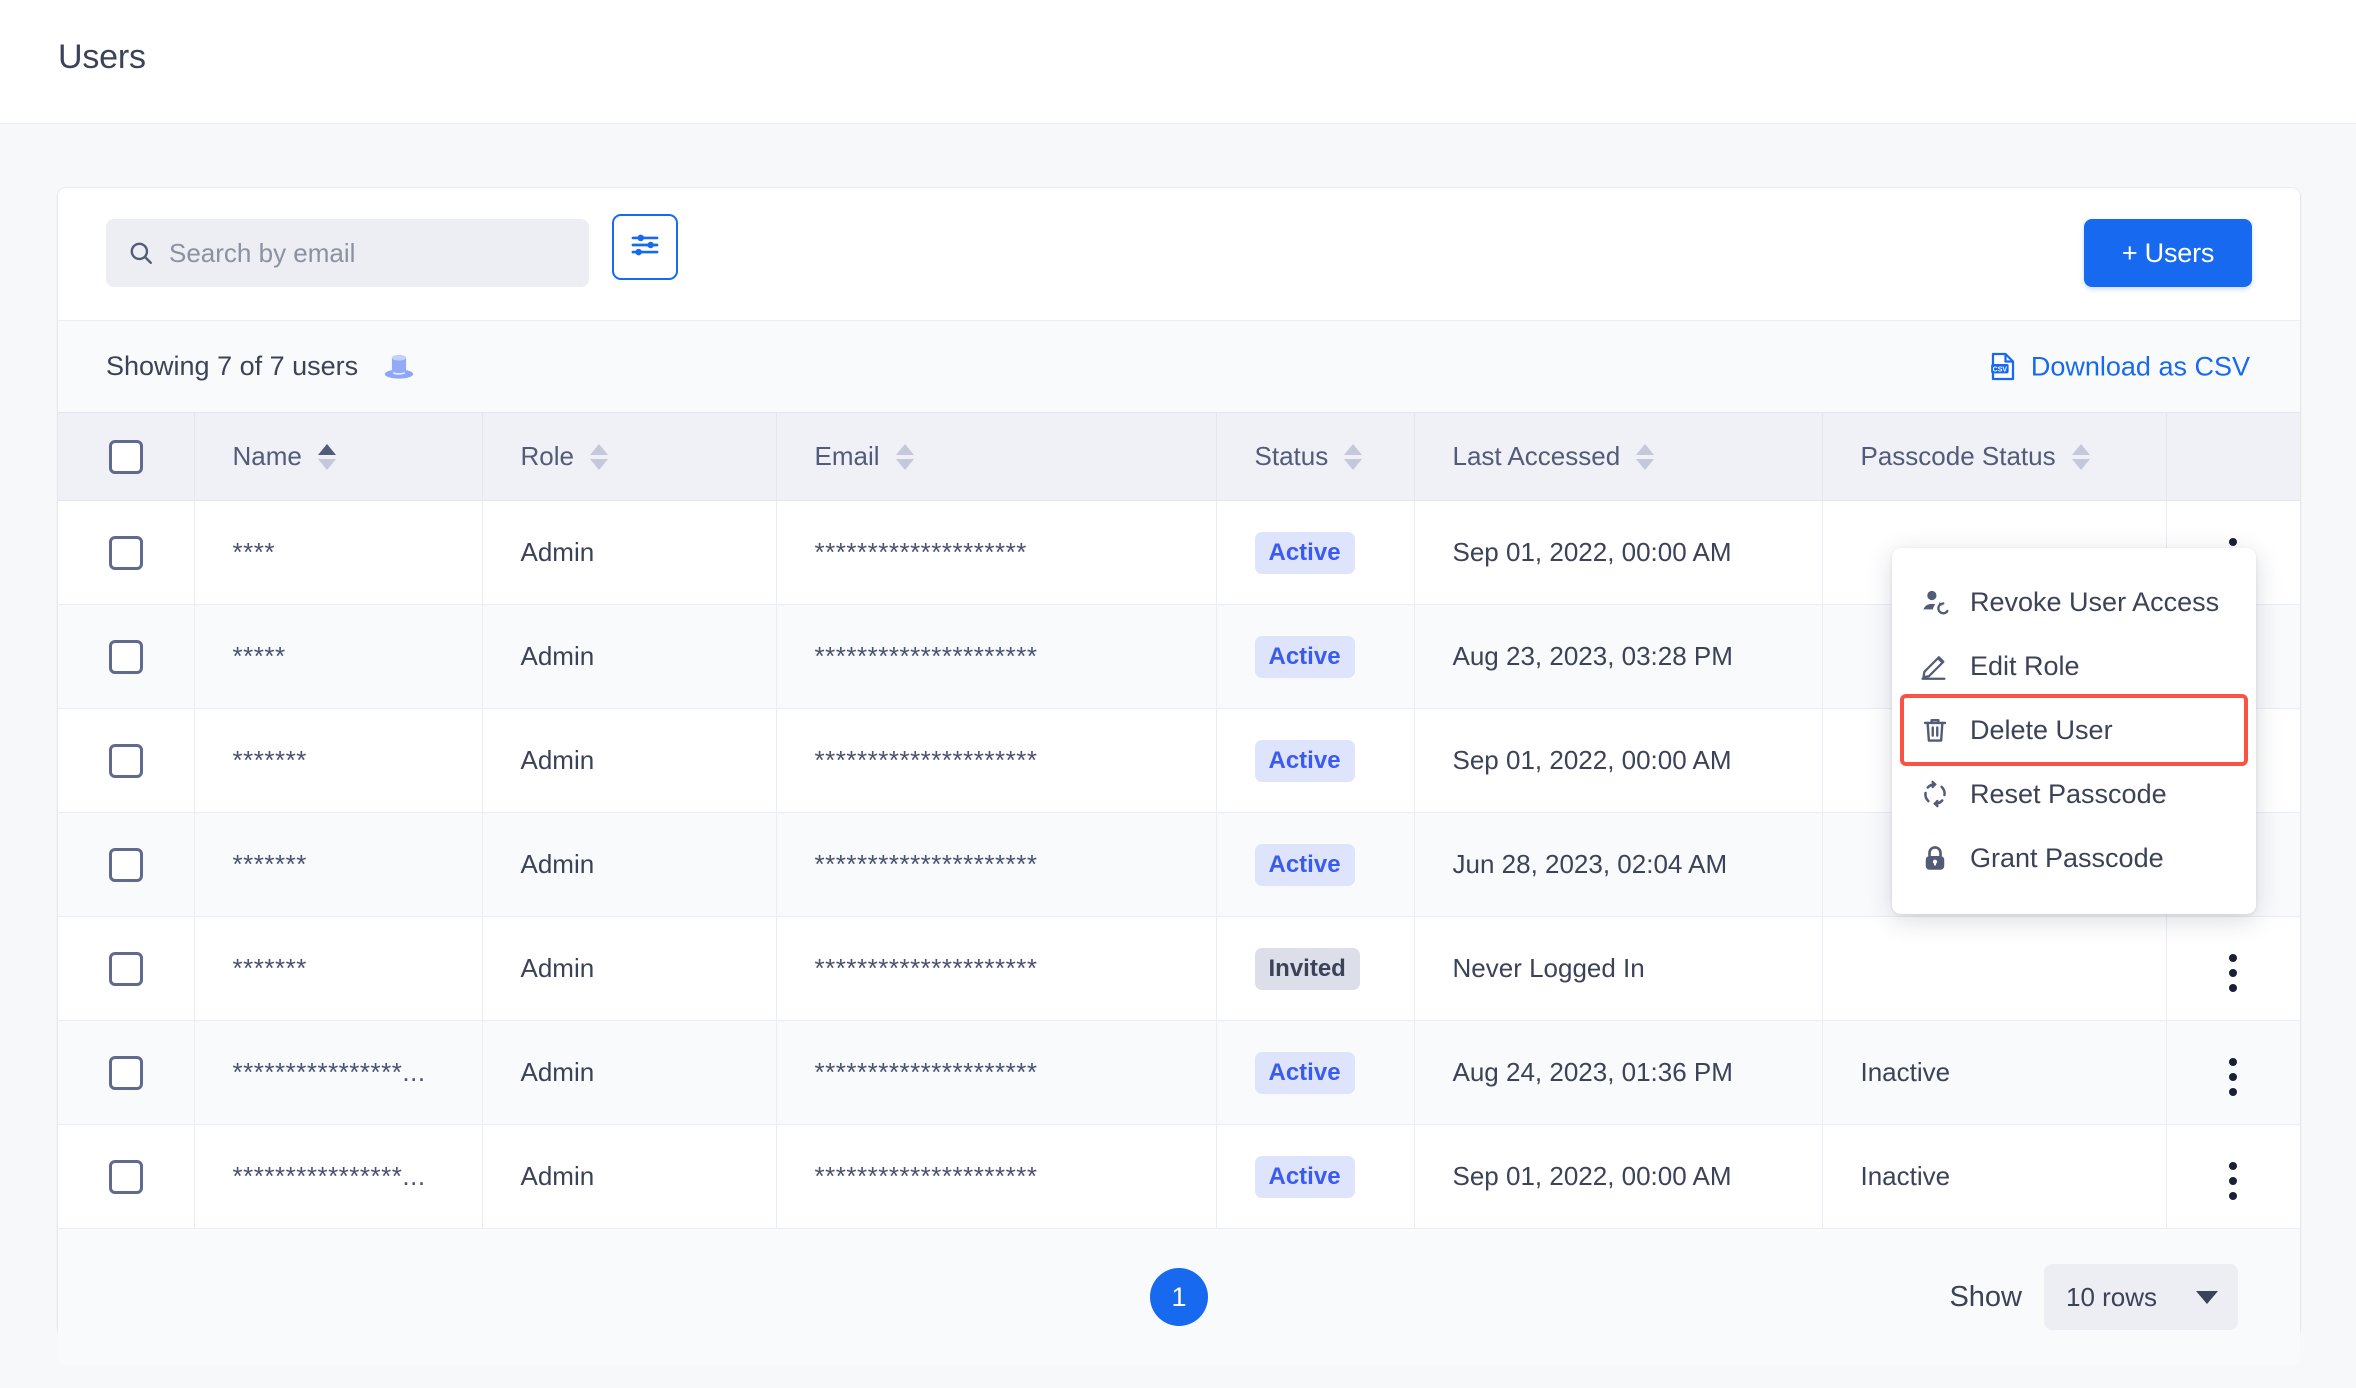  What do you see at coordinates (2068, 793) in the screenshot?
I see `menu-item-label: Reset Passcode` at bounding box center [2068, 793].